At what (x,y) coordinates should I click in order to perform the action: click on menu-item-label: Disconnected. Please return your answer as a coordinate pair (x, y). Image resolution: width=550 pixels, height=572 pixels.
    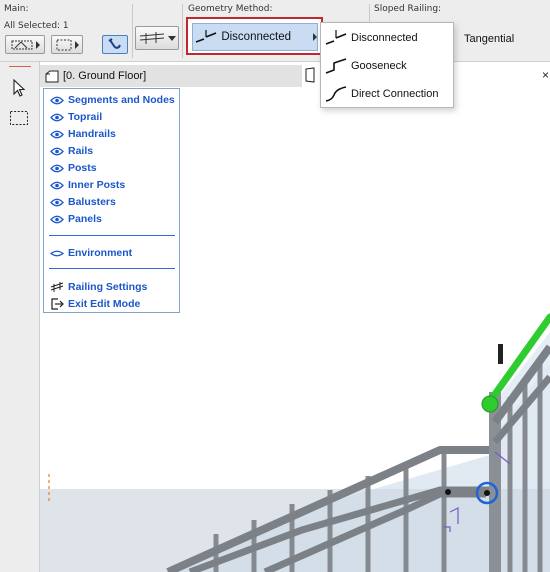
    Looking at the image, I should click on (384, 38).